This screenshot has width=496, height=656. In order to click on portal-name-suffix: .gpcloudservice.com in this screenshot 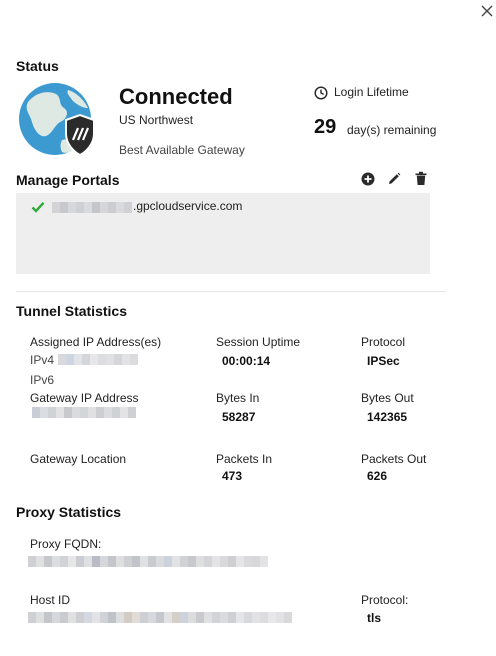, I will do `click(188, 206)`.